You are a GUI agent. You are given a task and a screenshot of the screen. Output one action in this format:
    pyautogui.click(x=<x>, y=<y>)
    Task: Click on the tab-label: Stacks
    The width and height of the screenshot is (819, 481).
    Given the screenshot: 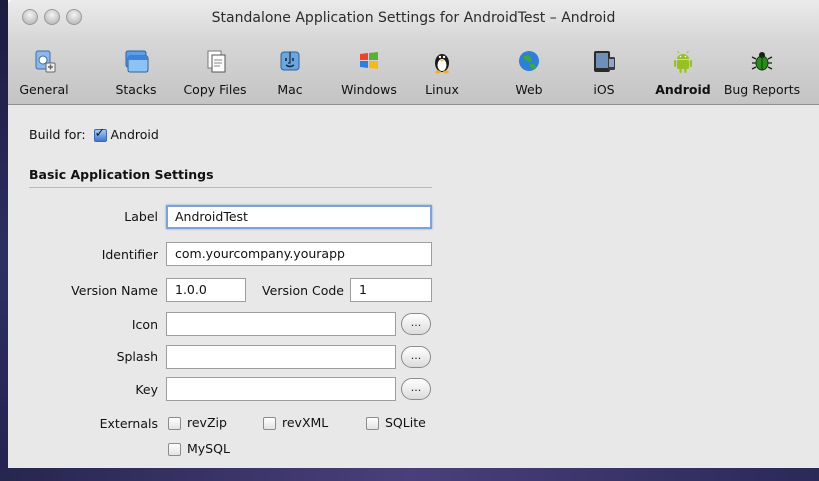 What is the action you would take?
    pyautogui.click(x=136, y=89)
    